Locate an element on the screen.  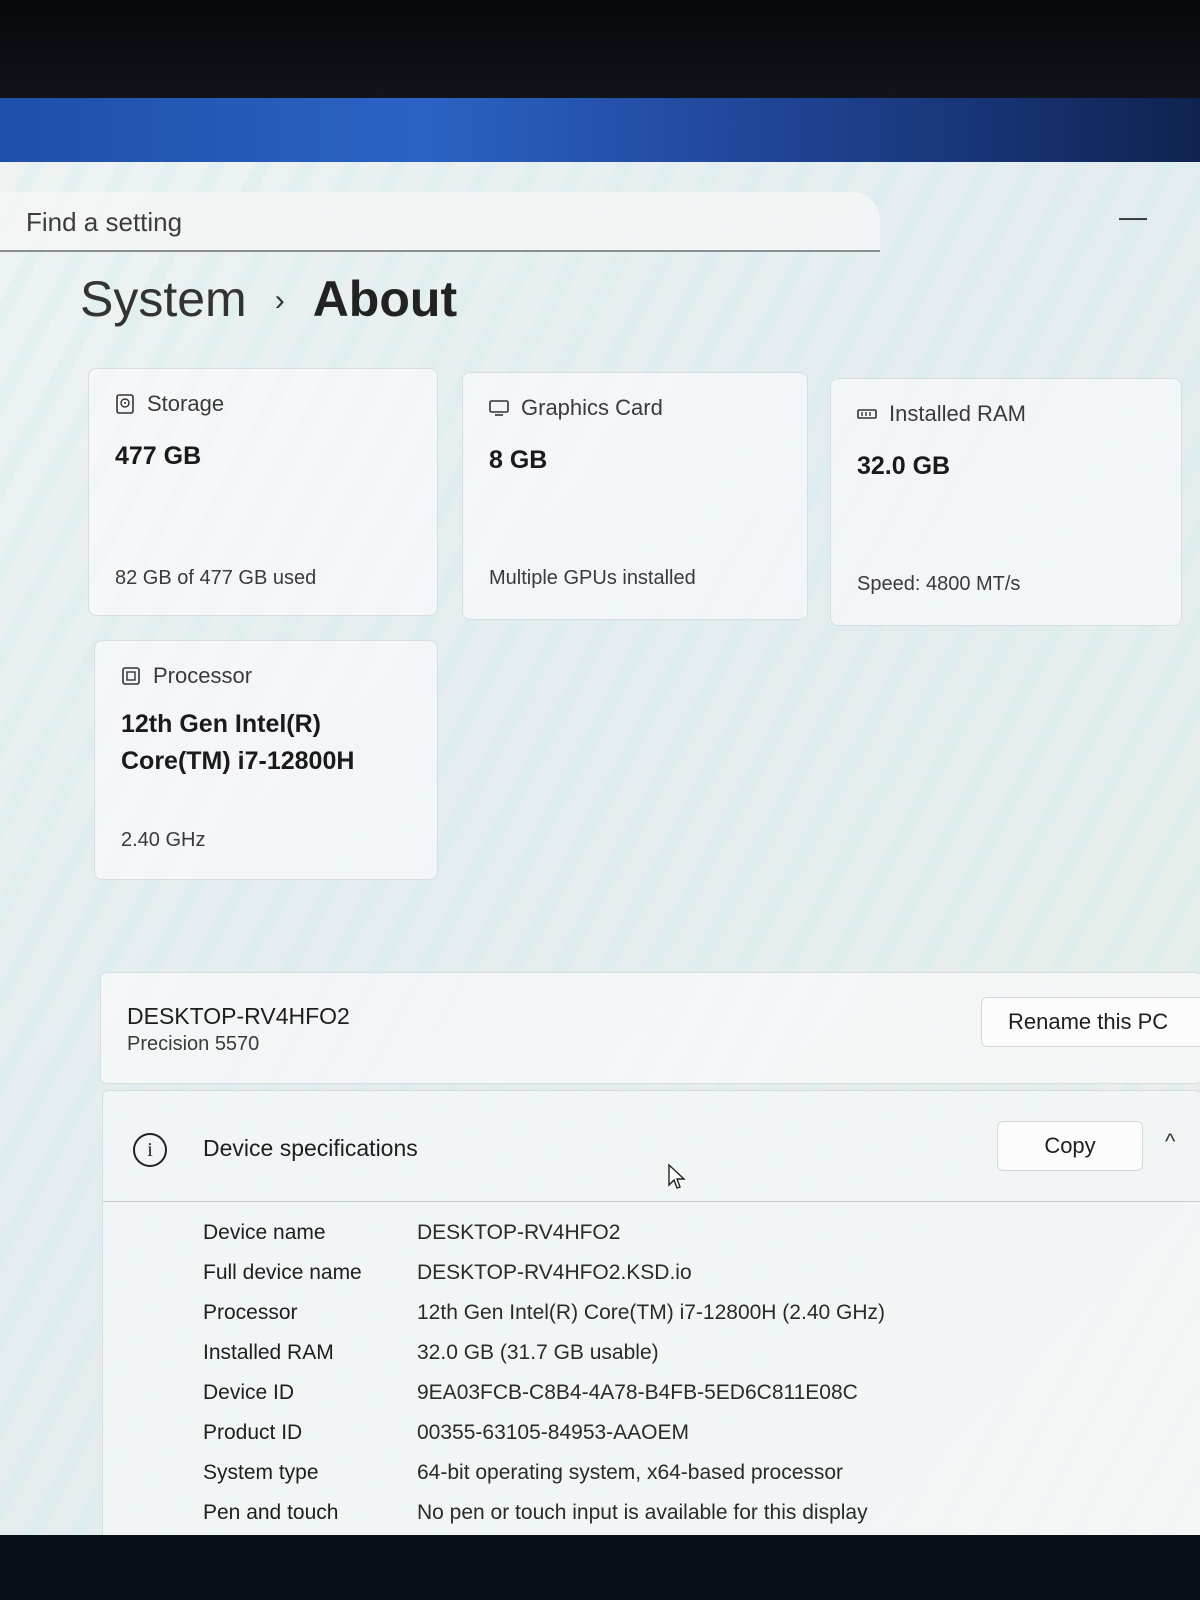
pc-name: DESKTOP-RV4HFO2 is located at coordinates (238, 1016).